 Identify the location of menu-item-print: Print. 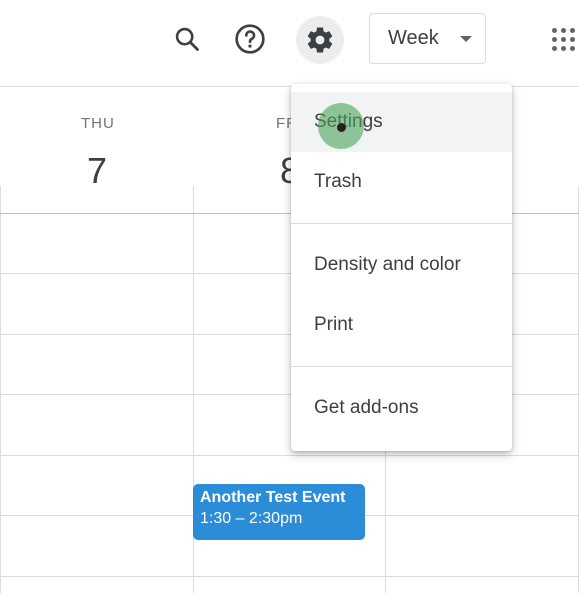
(401, 325).